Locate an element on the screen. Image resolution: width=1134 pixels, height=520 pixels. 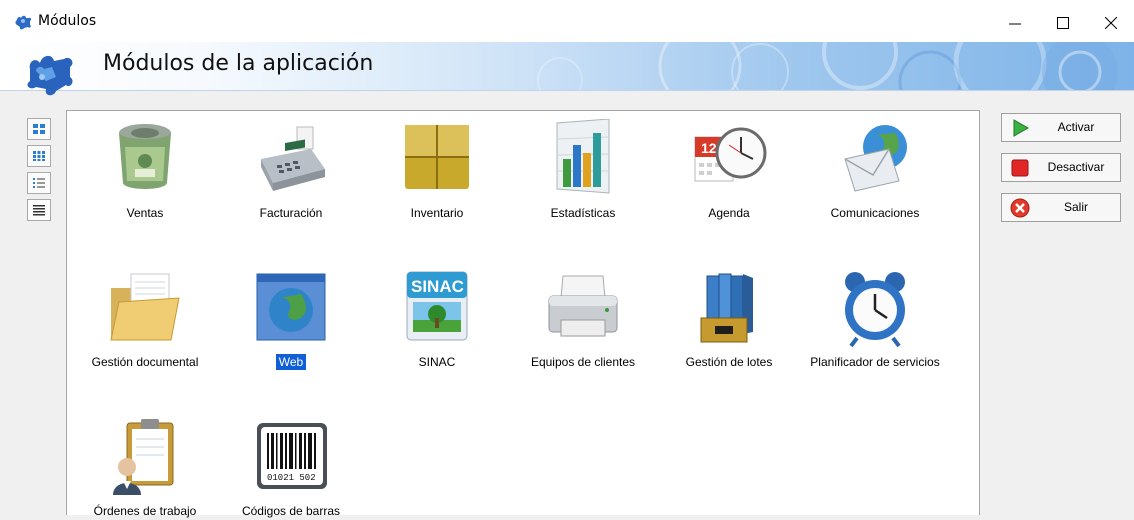
actions-panel: Activar Desactivar Salir is located at coordinates (1061, 173).